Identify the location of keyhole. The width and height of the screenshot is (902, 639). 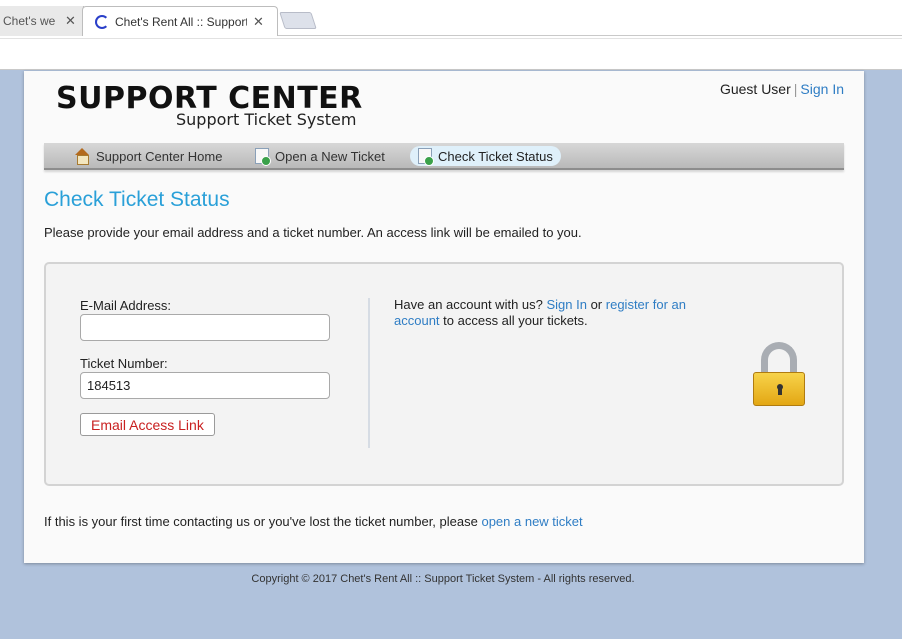
(780, 389).